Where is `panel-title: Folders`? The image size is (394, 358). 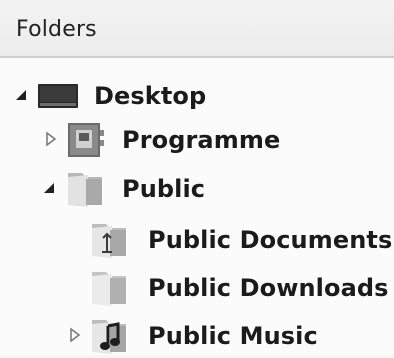 panel-title: Folders is located at coordinates (56, 29).